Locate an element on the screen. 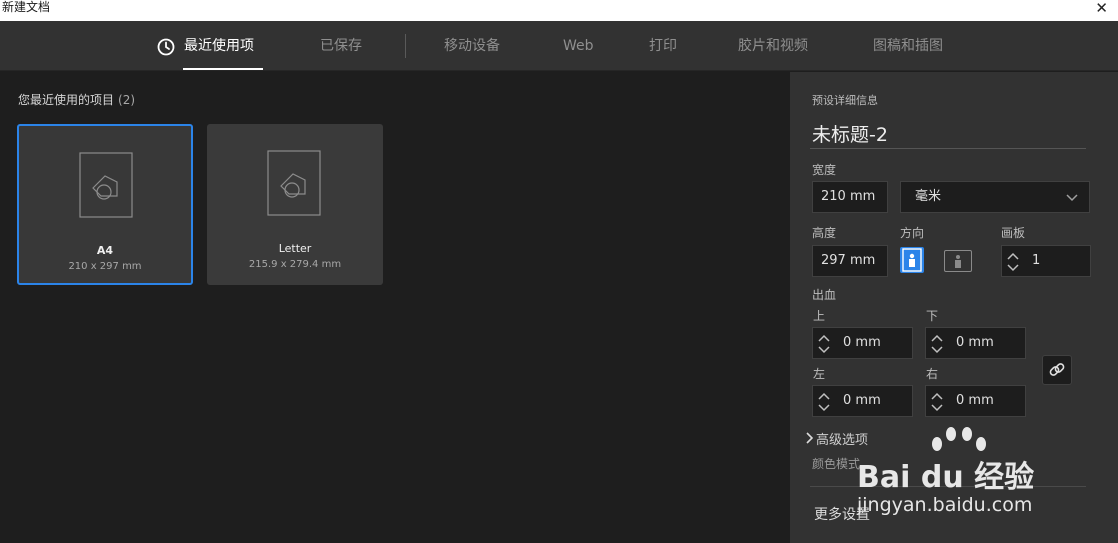  chevron-right-icon is located at coordinates (810, 438).